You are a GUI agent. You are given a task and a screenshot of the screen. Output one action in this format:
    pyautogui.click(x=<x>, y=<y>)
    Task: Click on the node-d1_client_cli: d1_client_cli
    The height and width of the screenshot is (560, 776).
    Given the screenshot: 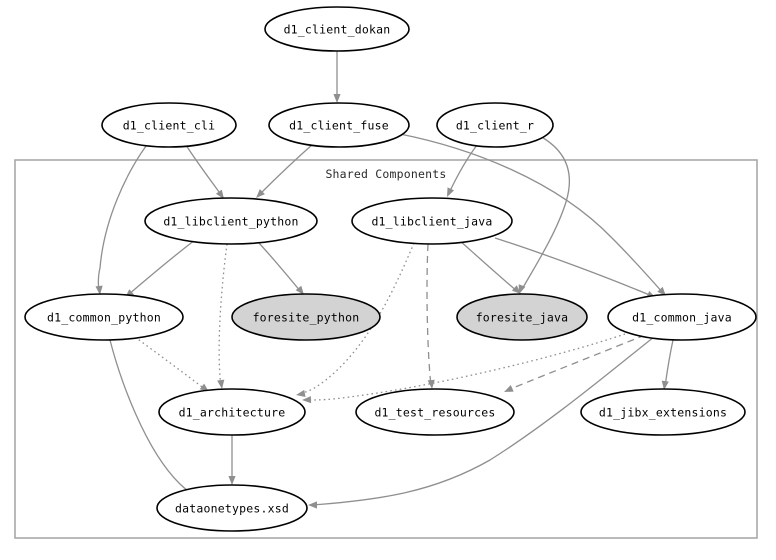 What is the action you would take?
    pyautogui.click(x=169, y=125)
    